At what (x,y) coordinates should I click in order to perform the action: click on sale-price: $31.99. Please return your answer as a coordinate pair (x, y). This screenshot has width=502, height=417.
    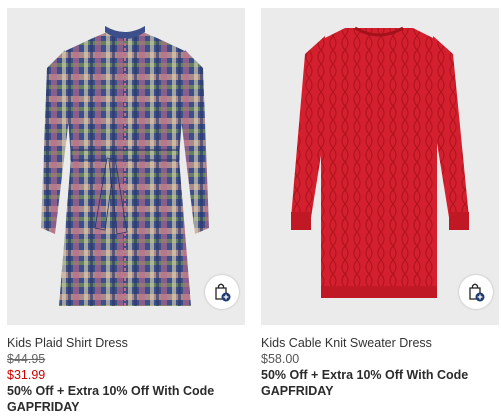
    Looking at the image, I should click on (26, 375).